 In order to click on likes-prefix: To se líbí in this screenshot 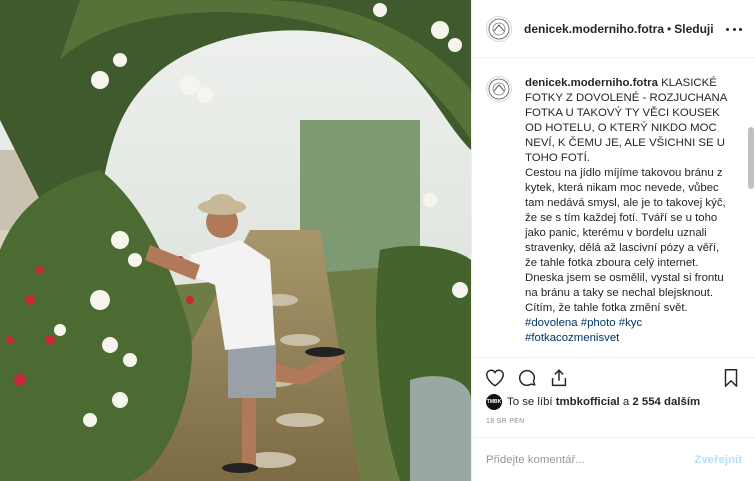, I will do `click(530, 402)`.